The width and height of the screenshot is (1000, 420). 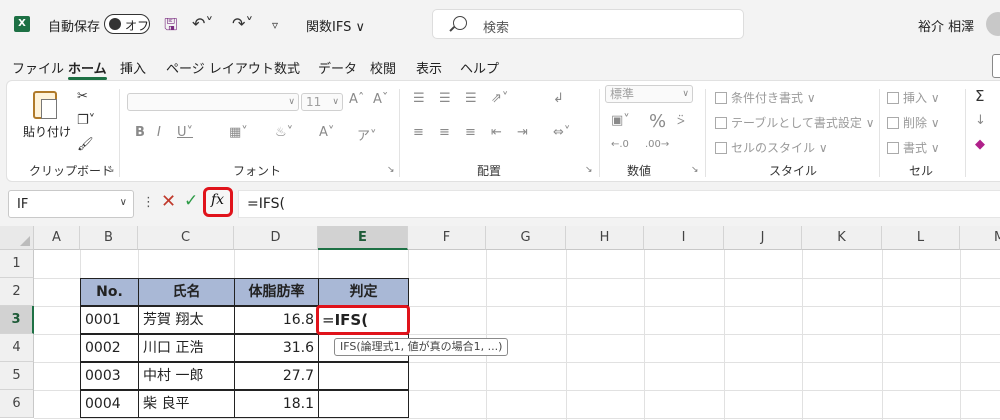 What do you see at coordinates (202, 23) in the screenshot?
I see `undo-icon: ↶˅` at bounding box center [202, 23].